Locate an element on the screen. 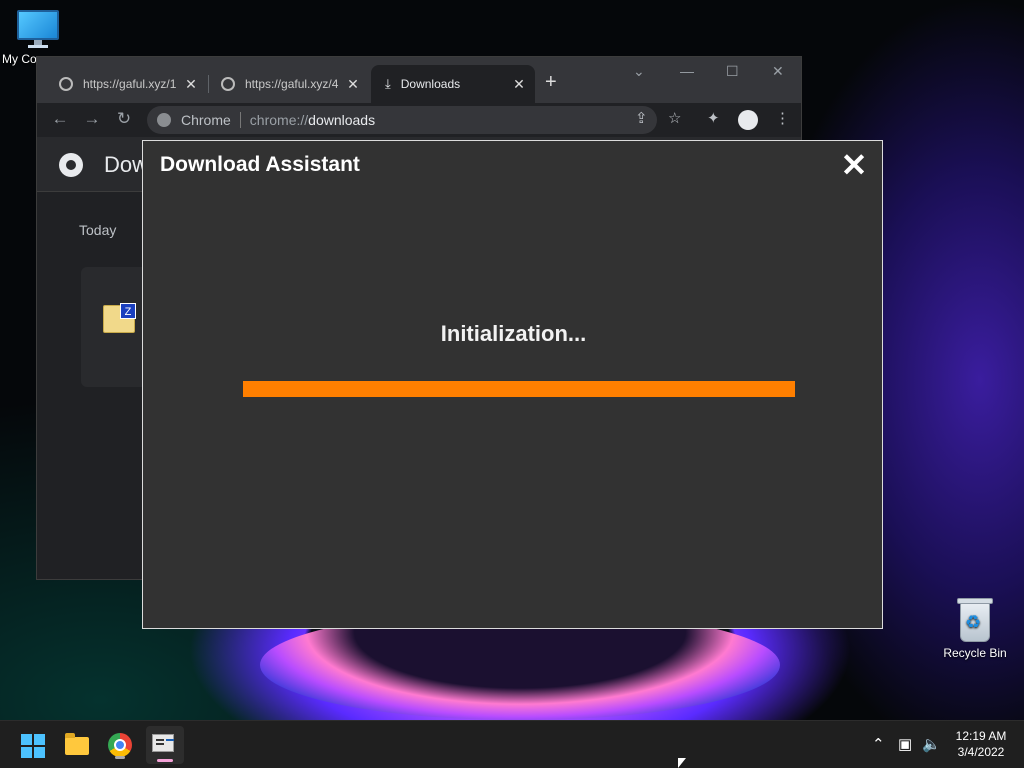  tab-gaful-1: https://gaful.xyz/1 ✕ is located at coordinates (126, 84).